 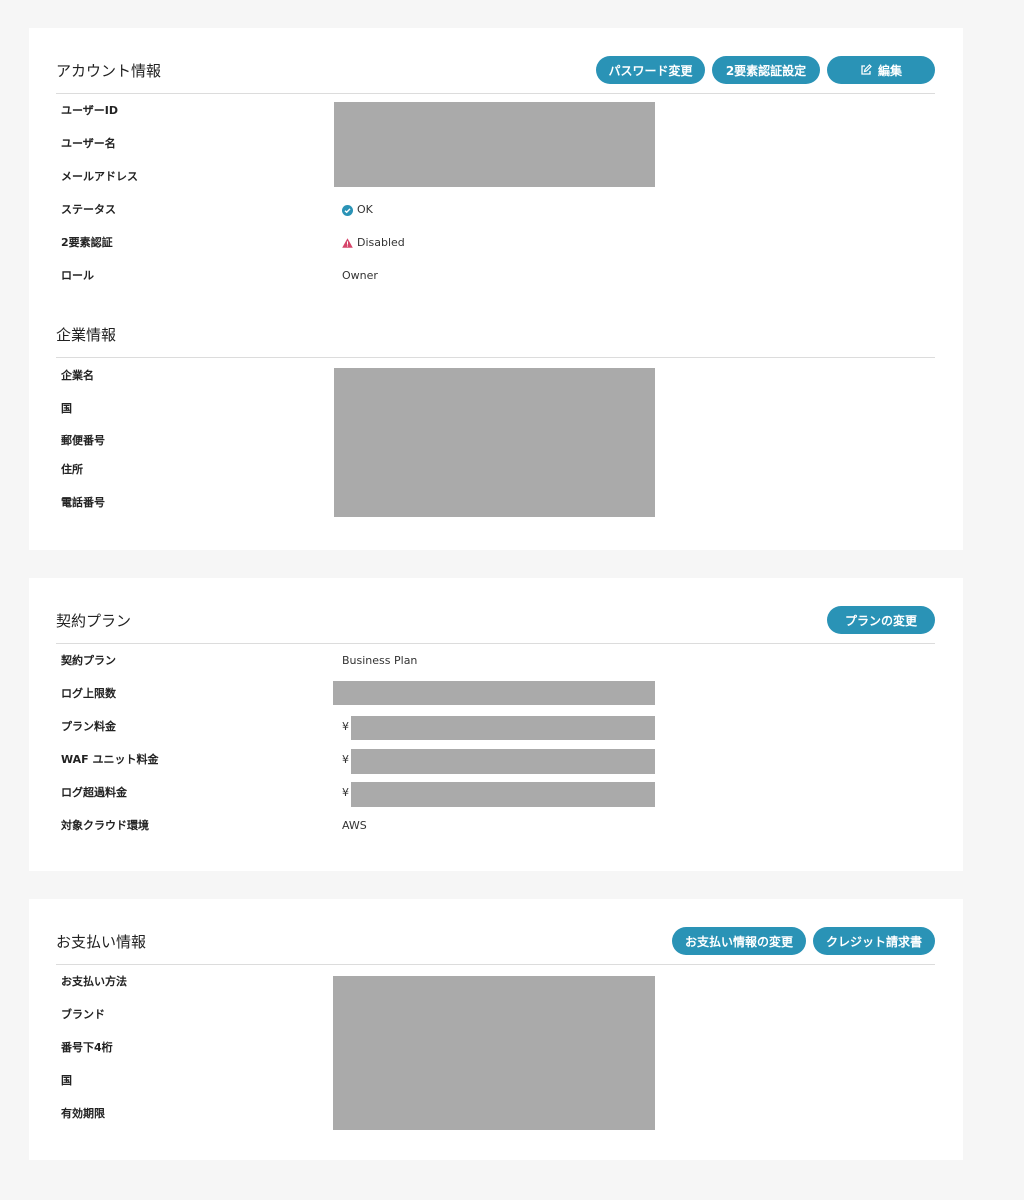 I want to click on two-factor-text: Disabled, so click(x=381, y=242).